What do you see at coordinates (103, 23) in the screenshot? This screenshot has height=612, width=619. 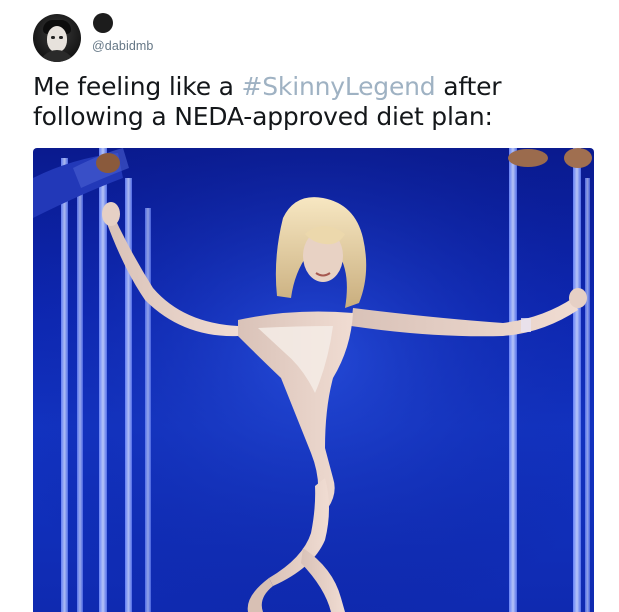 I see `display-name-placeholder-icon` at bounding box center [103, 23].